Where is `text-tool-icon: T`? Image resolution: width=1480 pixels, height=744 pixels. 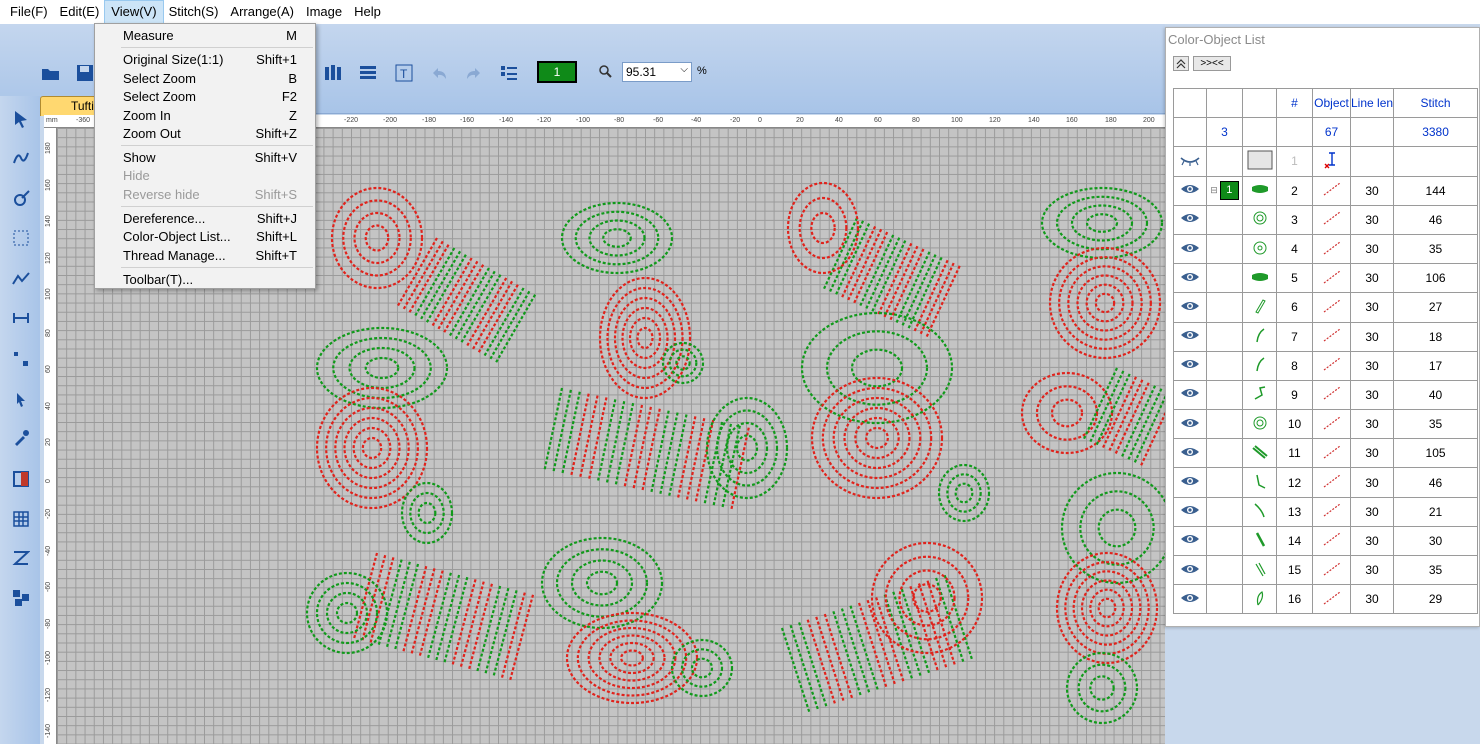
text-tool-icon: T is located at coordinates (404, 73).